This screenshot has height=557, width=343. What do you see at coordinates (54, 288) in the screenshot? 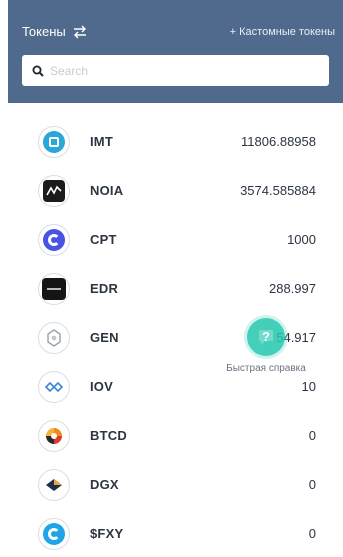
I see `edr-logo-icon` at bounding box center [54, 288].